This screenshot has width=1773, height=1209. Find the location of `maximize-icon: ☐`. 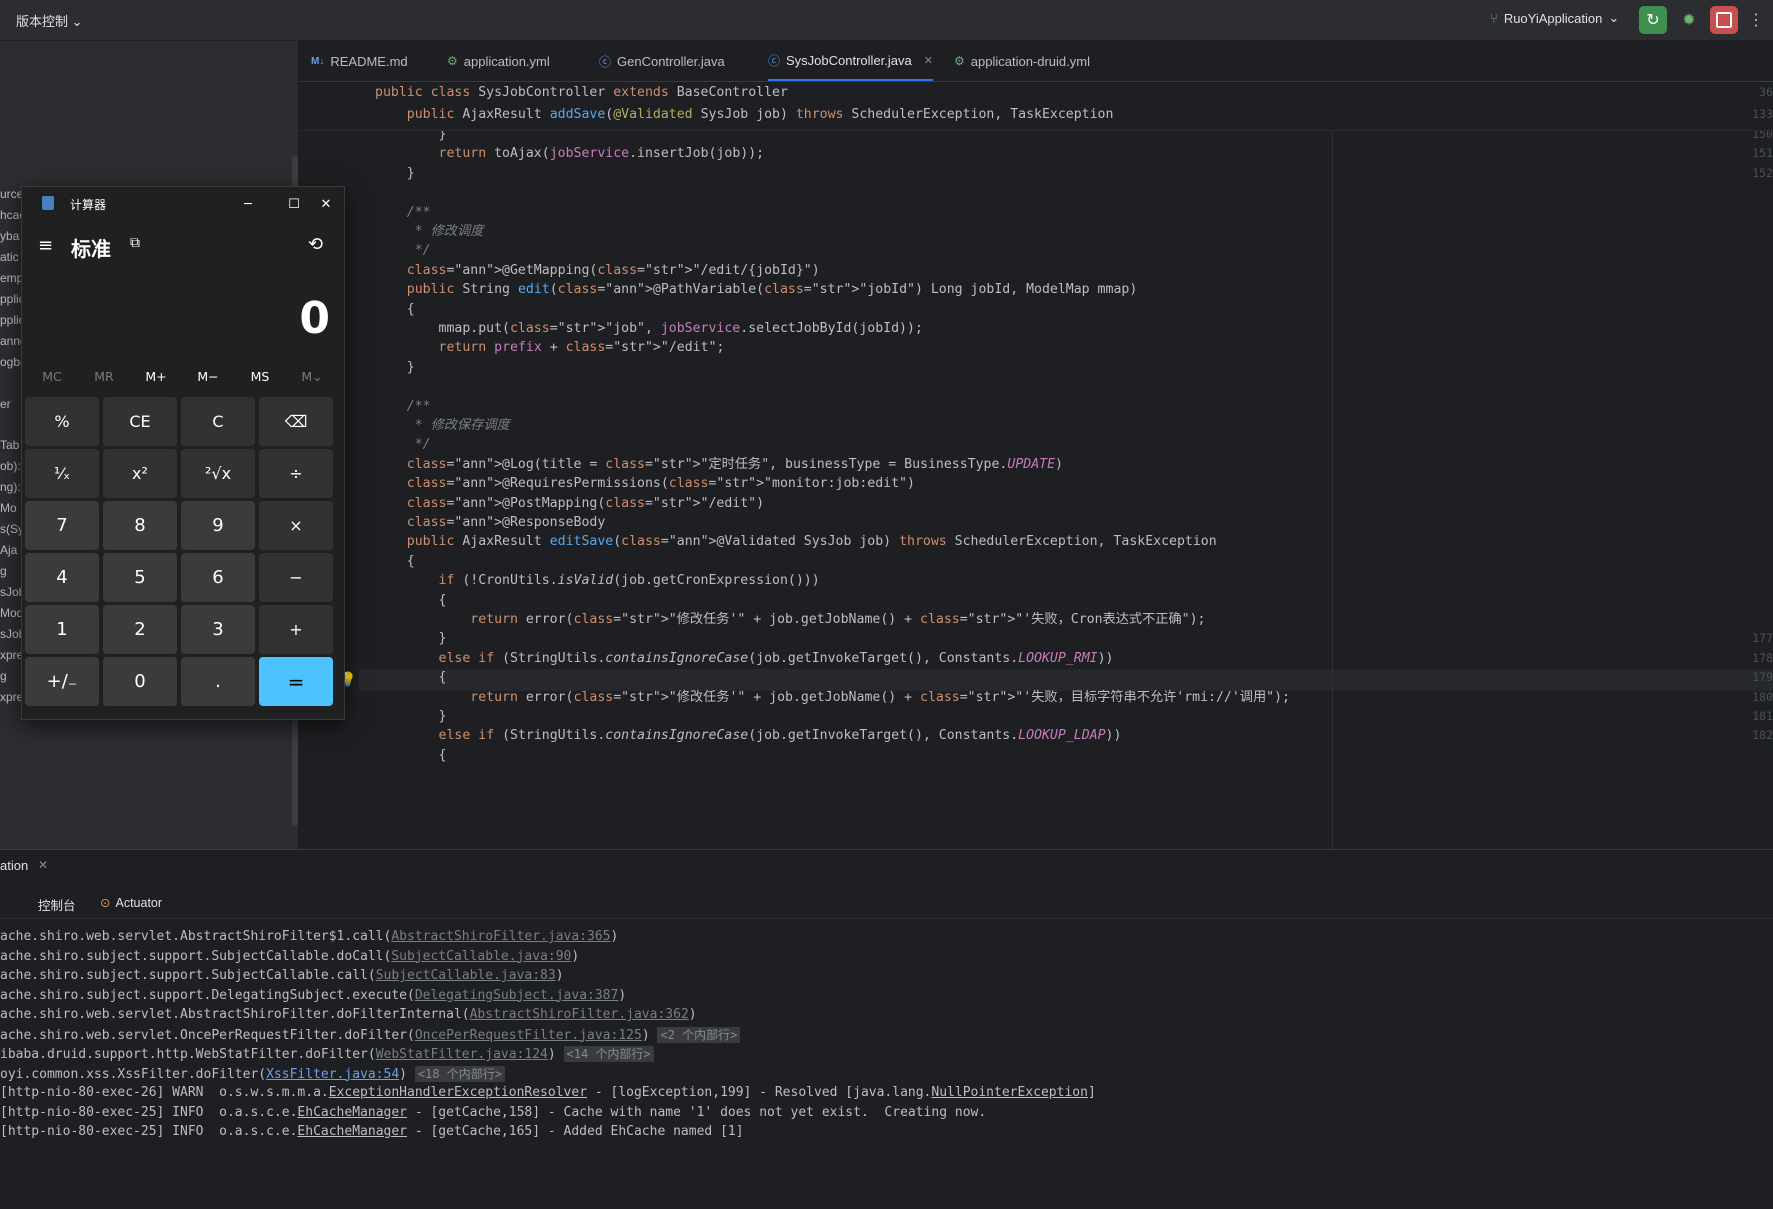

maximize-icon: ☐ is located at coordinates (294, 204).